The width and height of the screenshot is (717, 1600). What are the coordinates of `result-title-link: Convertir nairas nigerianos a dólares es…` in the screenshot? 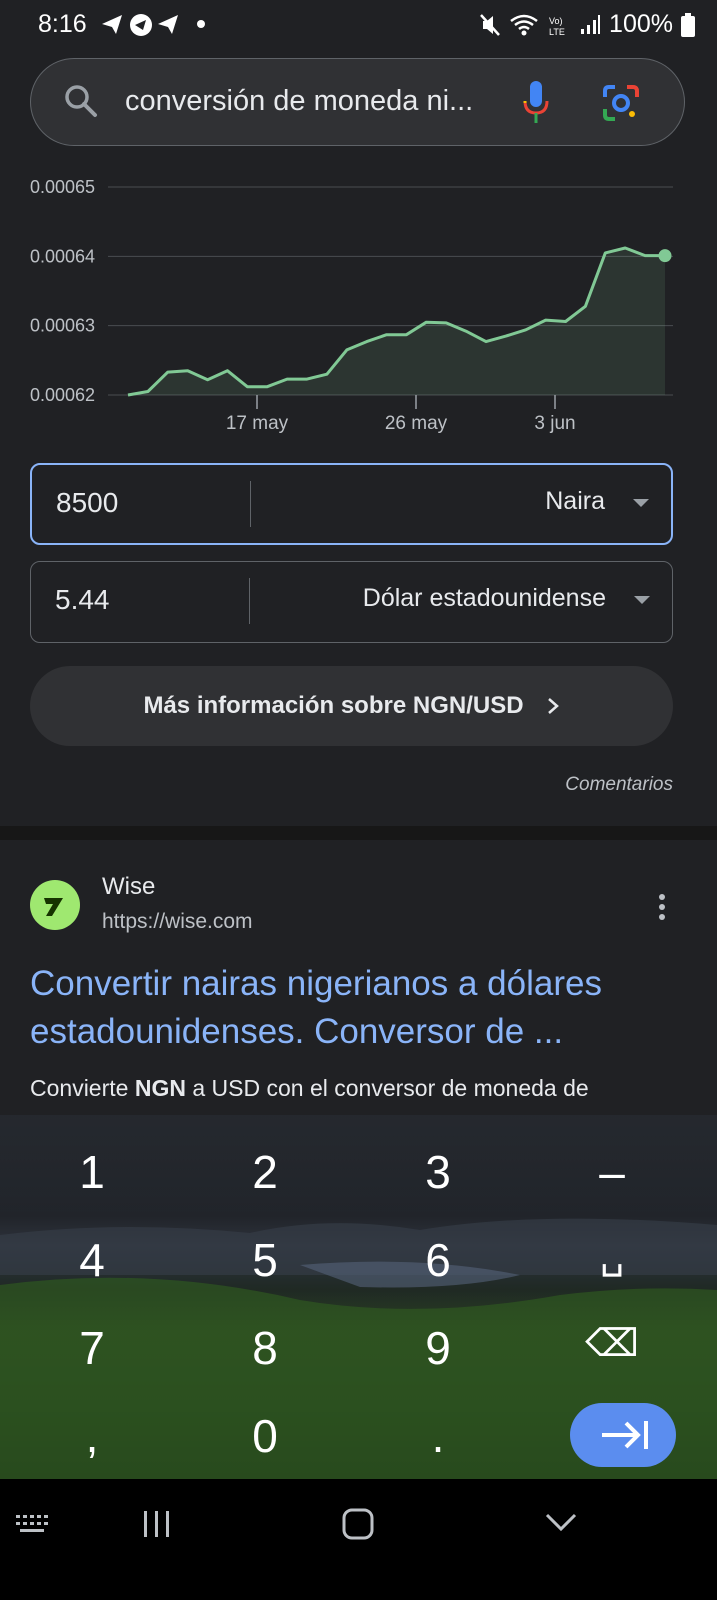 It's located at (355, 1008).